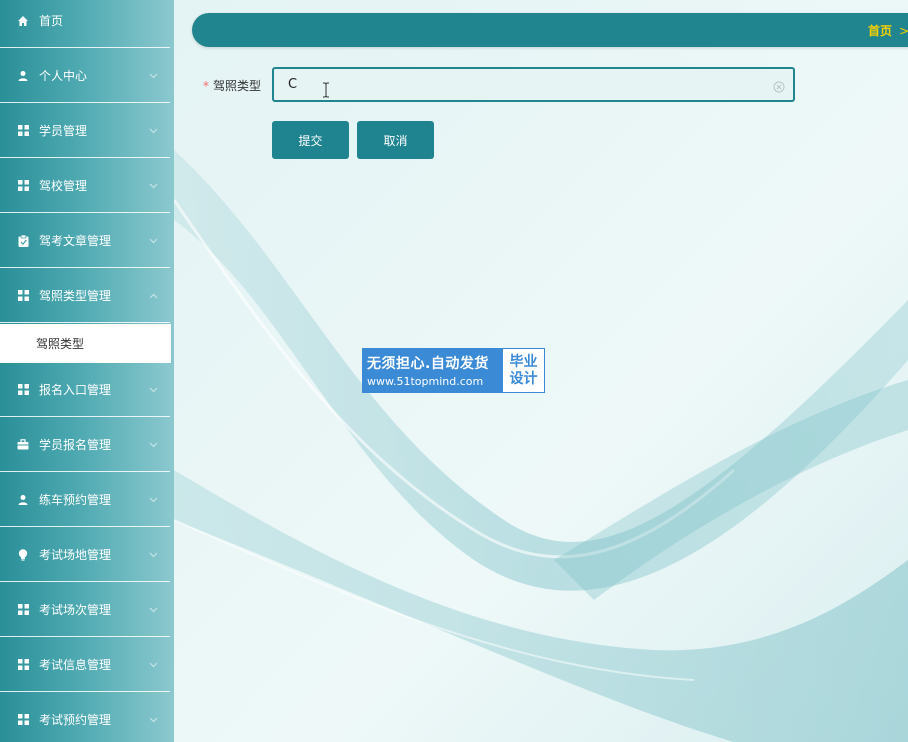 The width and height of the screenshot is (908, 742). I want to click on sidebar-item-students: 学员管理, so click(85, 131).